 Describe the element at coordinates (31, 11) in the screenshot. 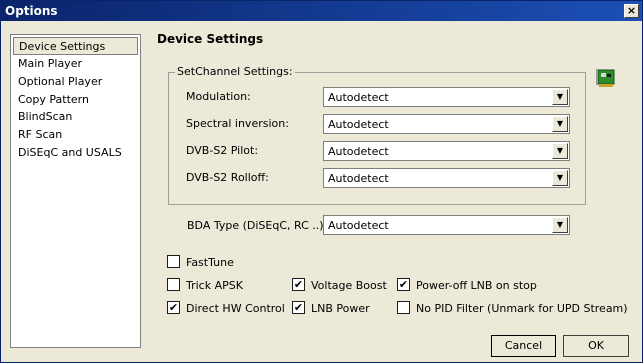

I see `window-title: Options` at that location.